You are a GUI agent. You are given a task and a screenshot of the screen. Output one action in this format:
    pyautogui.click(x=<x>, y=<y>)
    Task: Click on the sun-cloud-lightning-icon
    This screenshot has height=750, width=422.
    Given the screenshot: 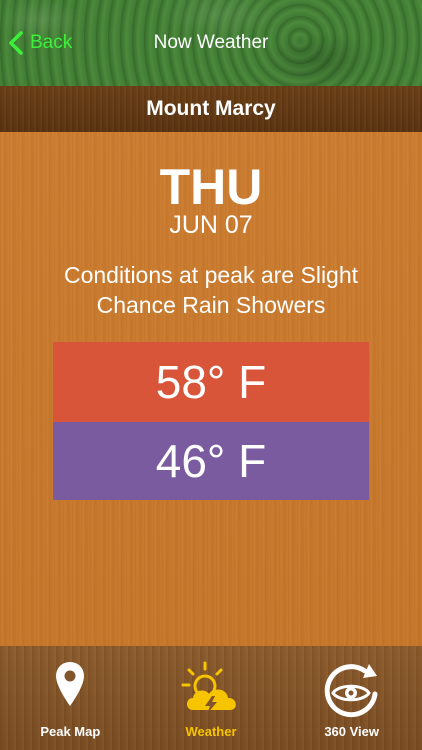 What is the action you would take?
    pyautogui.click(x=208, y=687)
    